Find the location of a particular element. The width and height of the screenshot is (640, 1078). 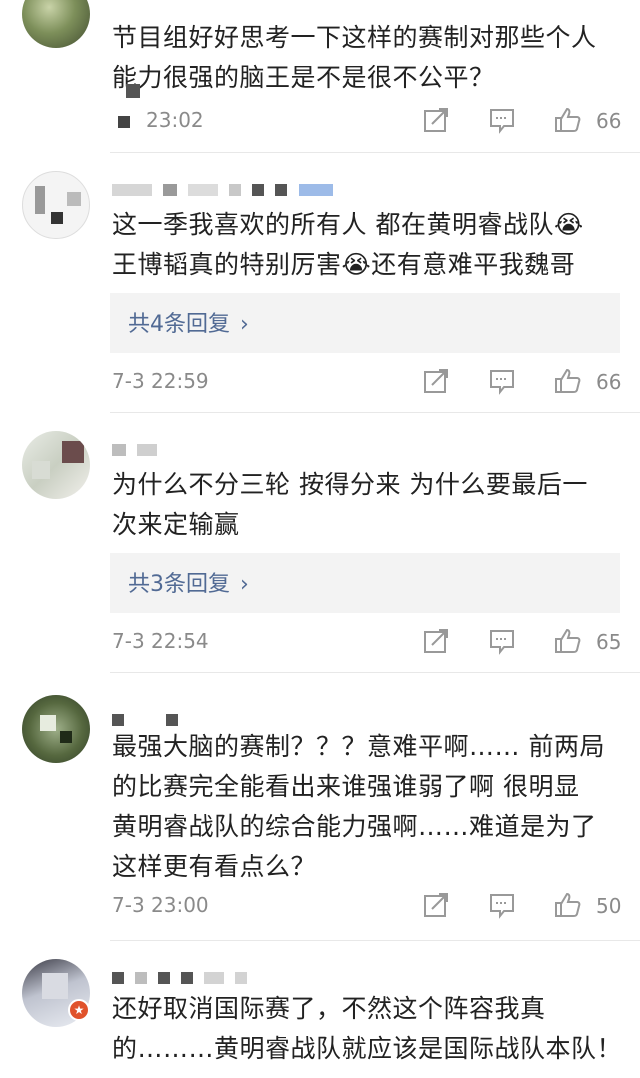

reply-count-label: 共4条回复 is located at coordinates (179, 324).